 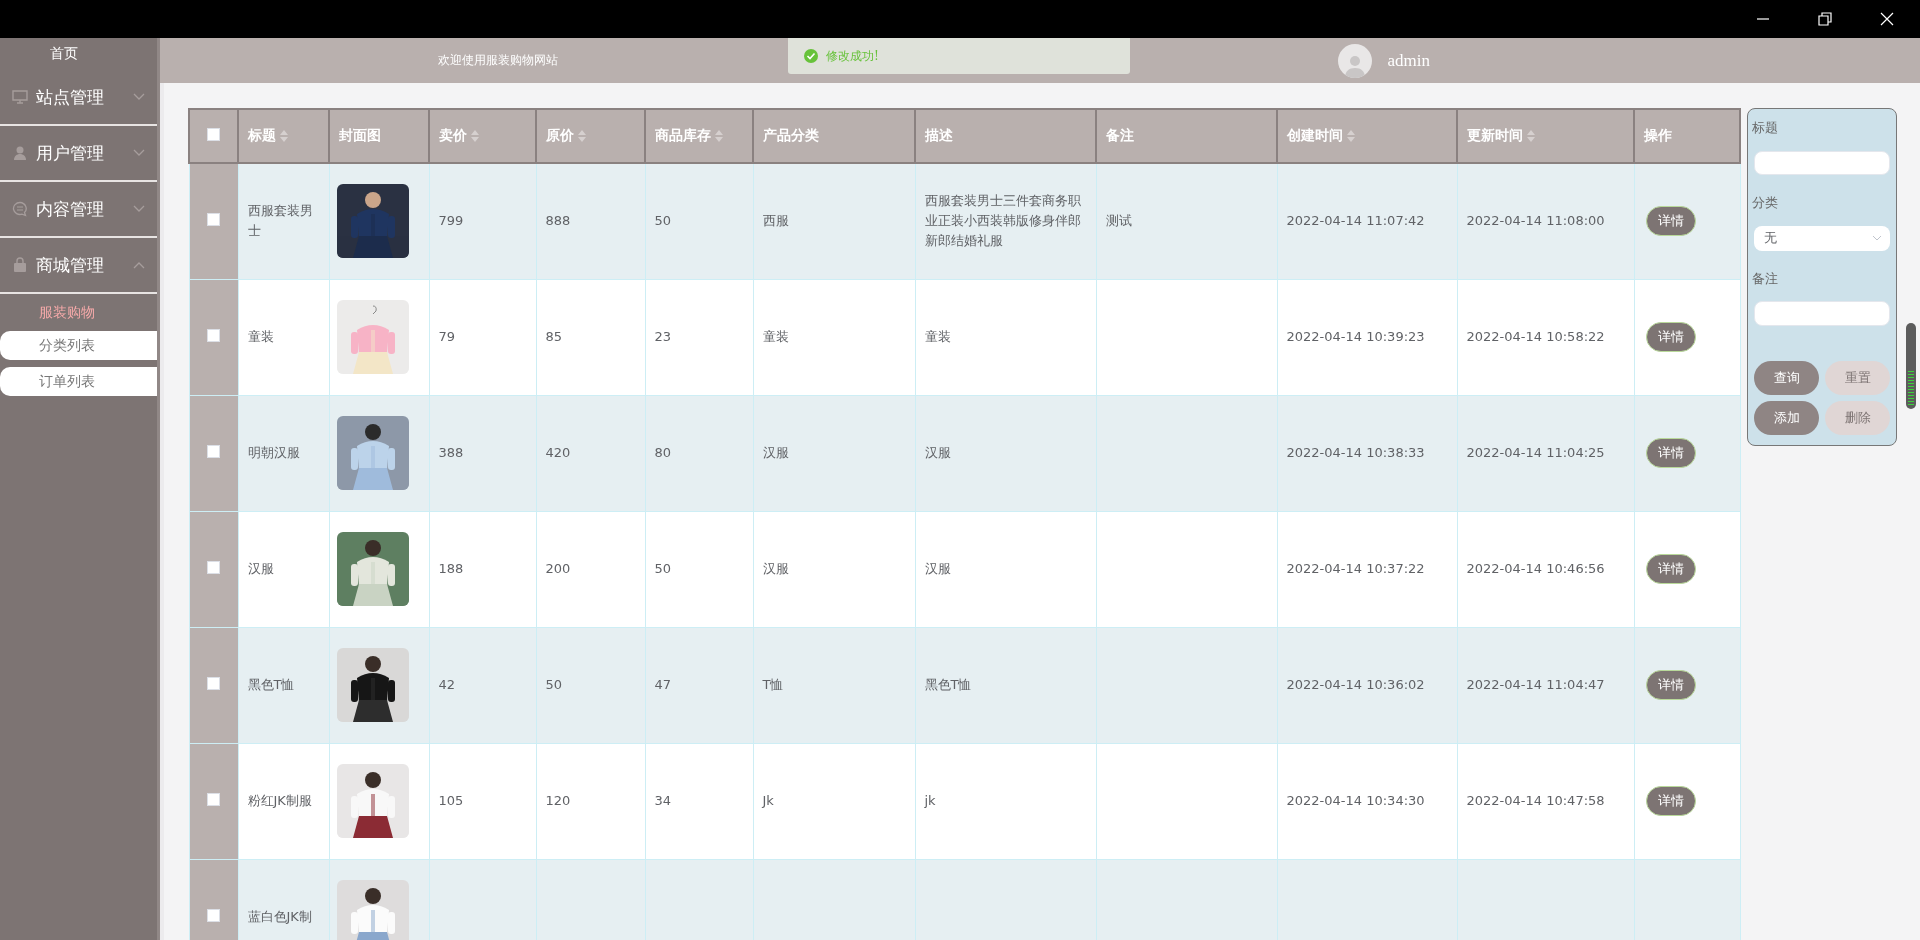 What do you see at coordinates (78, 154) in the screenshot?
I see `menu-item: 用户管理` at bounding box center [78, 154].